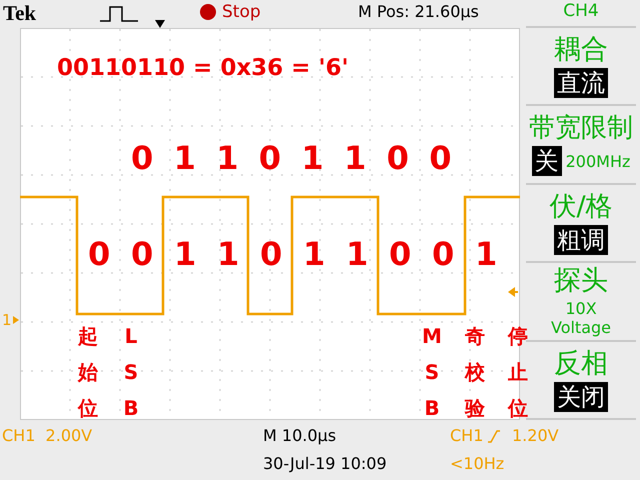 This screenshot has width=640, height=480. Describe the element at coordinates (535, 436) in the screenshot. I see `trigger-level: 1.20V` at that location.